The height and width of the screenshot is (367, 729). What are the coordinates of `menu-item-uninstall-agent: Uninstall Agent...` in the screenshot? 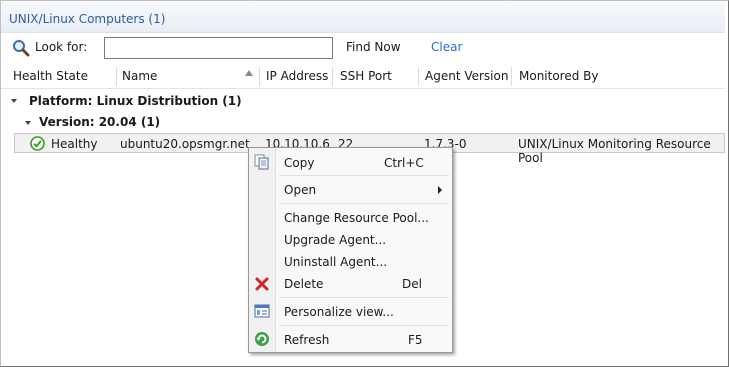 It's located at (363, 261).